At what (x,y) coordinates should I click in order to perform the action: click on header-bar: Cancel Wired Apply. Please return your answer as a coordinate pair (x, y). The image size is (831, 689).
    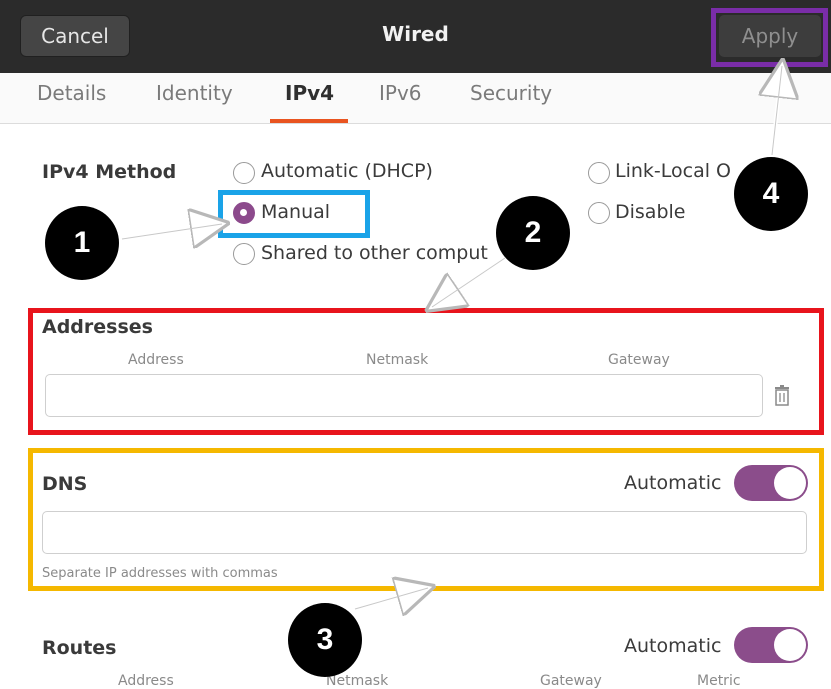
    Looking at the image, I should click on (415, 36).